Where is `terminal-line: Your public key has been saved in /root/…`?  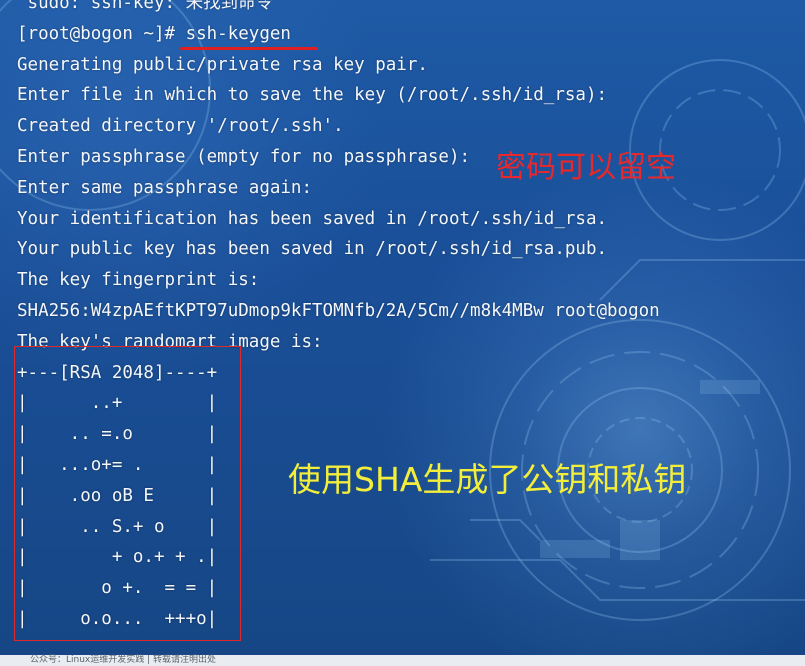 terminal-line: Your public key has been saved in /root/… is located at coordinates (312, 249).